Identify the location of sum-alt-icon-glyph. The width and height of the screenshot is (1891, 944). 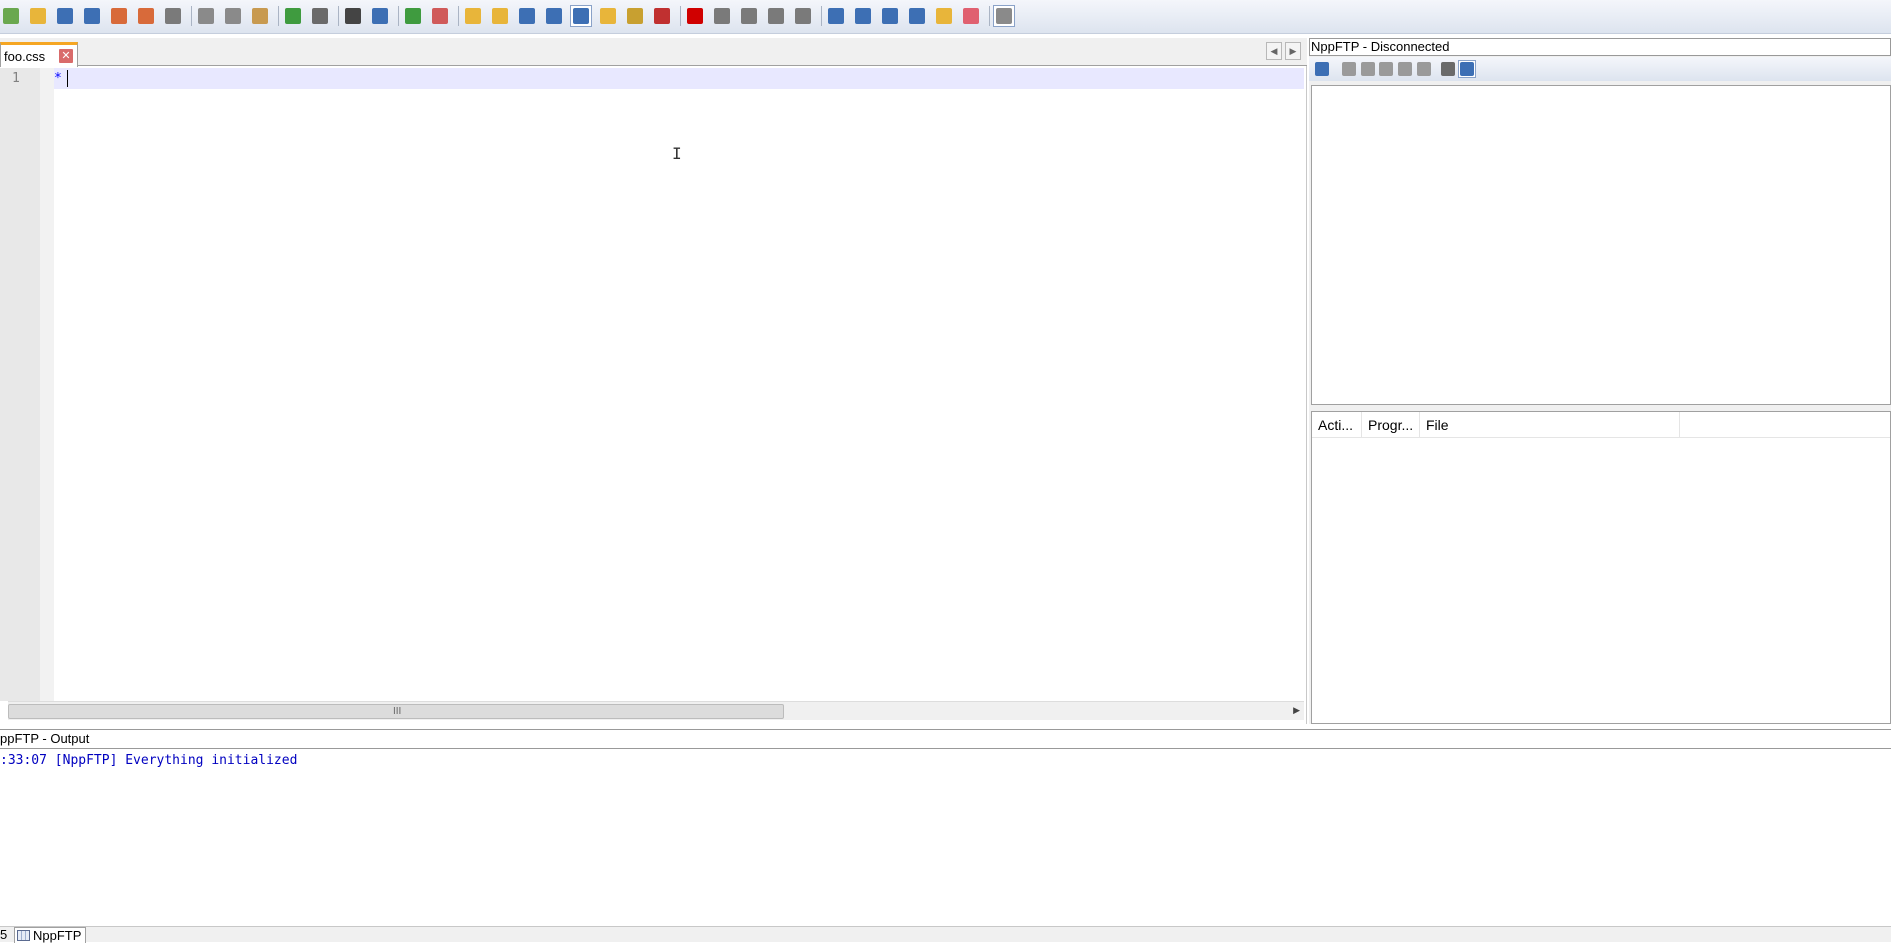
(917, 16).